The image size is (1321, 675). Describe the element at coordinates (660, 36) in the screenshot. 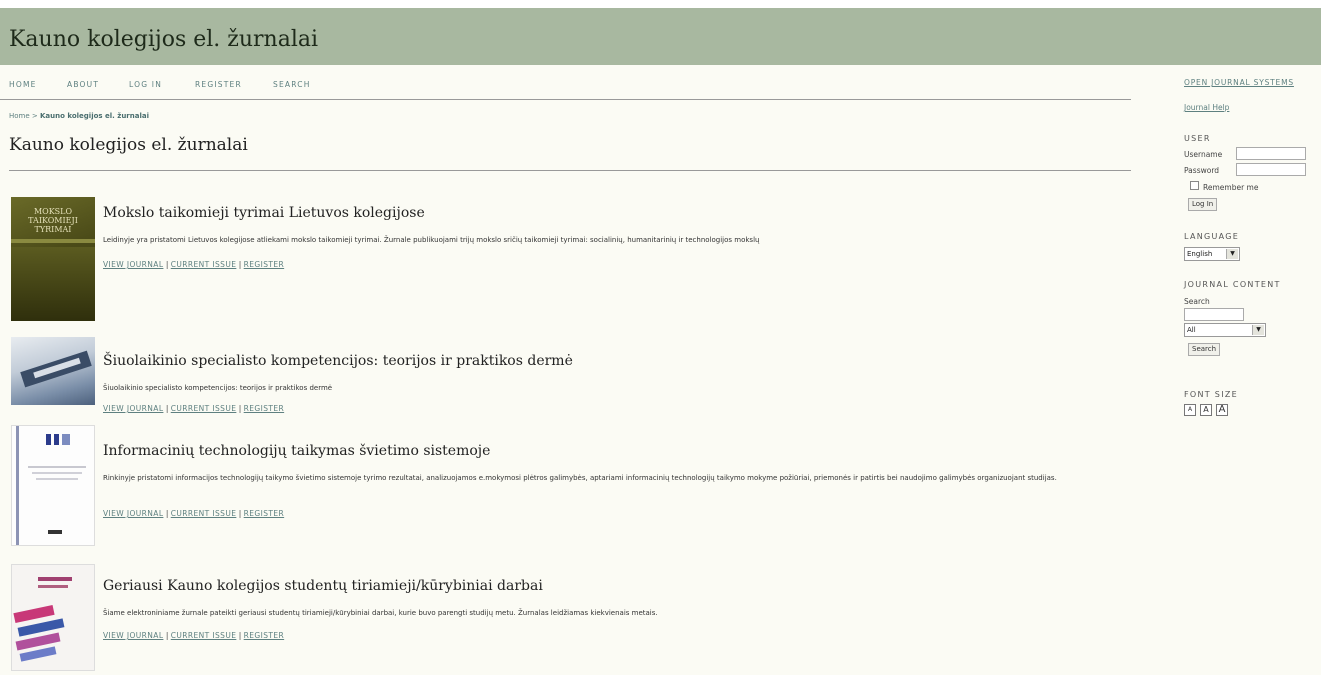

I see `site-header: Kauno kolegijos el. žurnalai` at that location.